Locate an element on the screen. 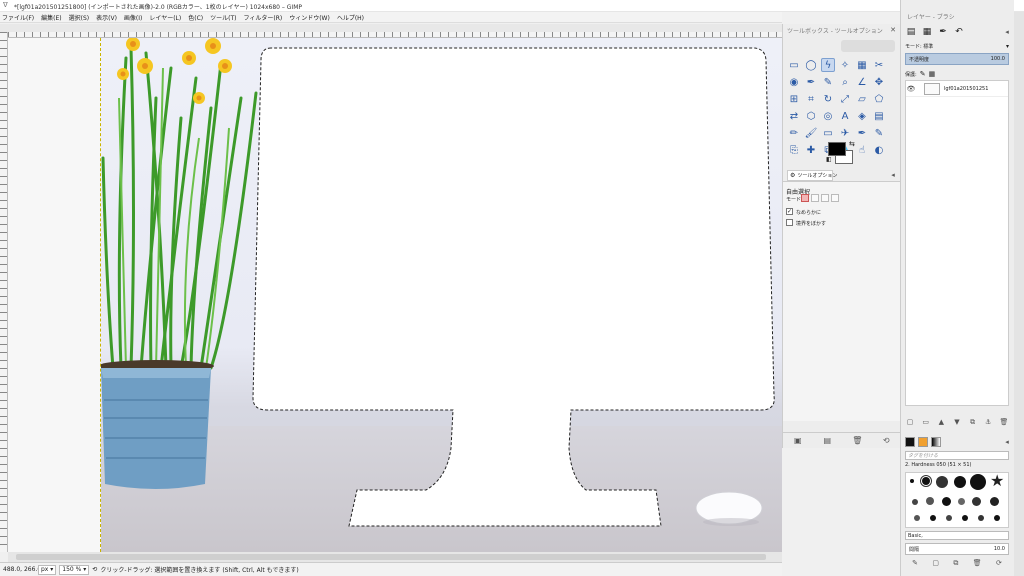 Image resolution: width=1024 pixels, height=576 pixels. menu-edit: 編集(E) is located at coordinates (51, 17).